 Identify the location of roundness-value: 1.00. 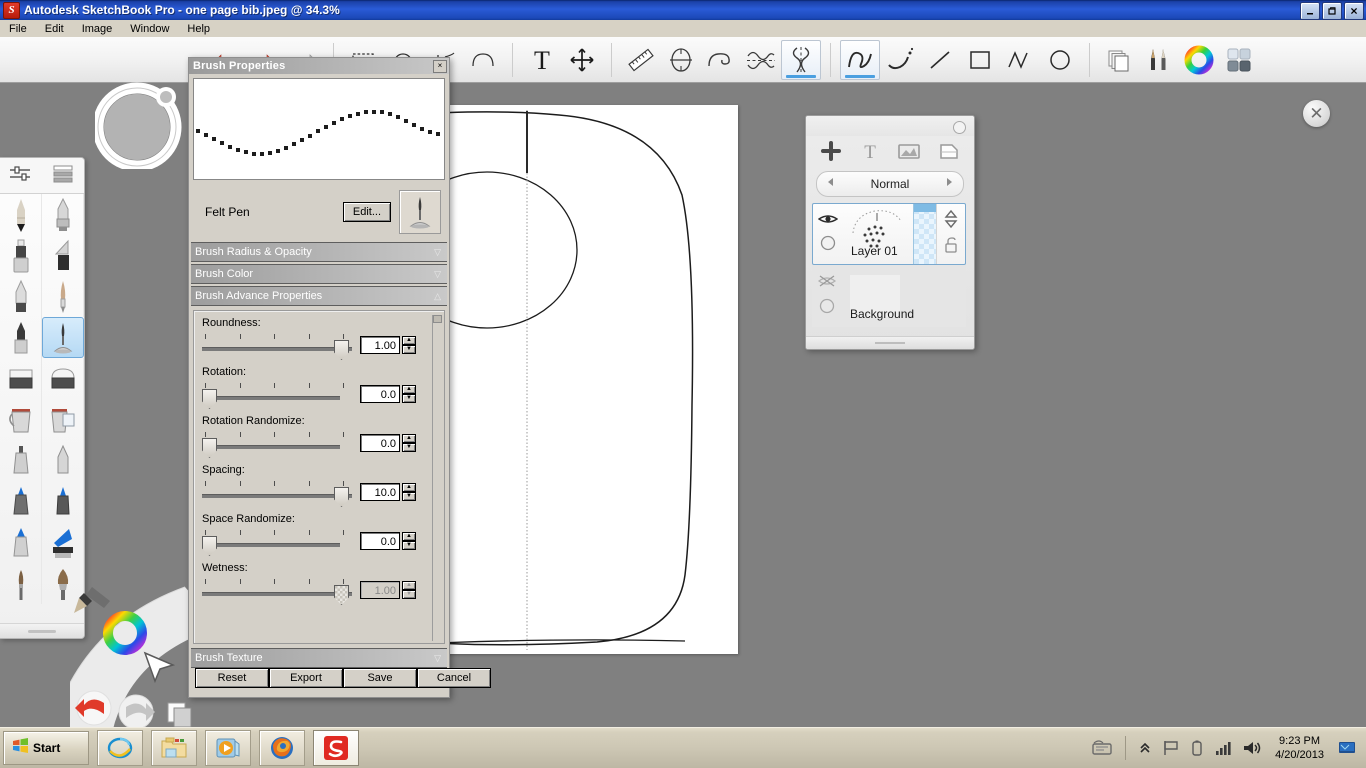
(380, 345).